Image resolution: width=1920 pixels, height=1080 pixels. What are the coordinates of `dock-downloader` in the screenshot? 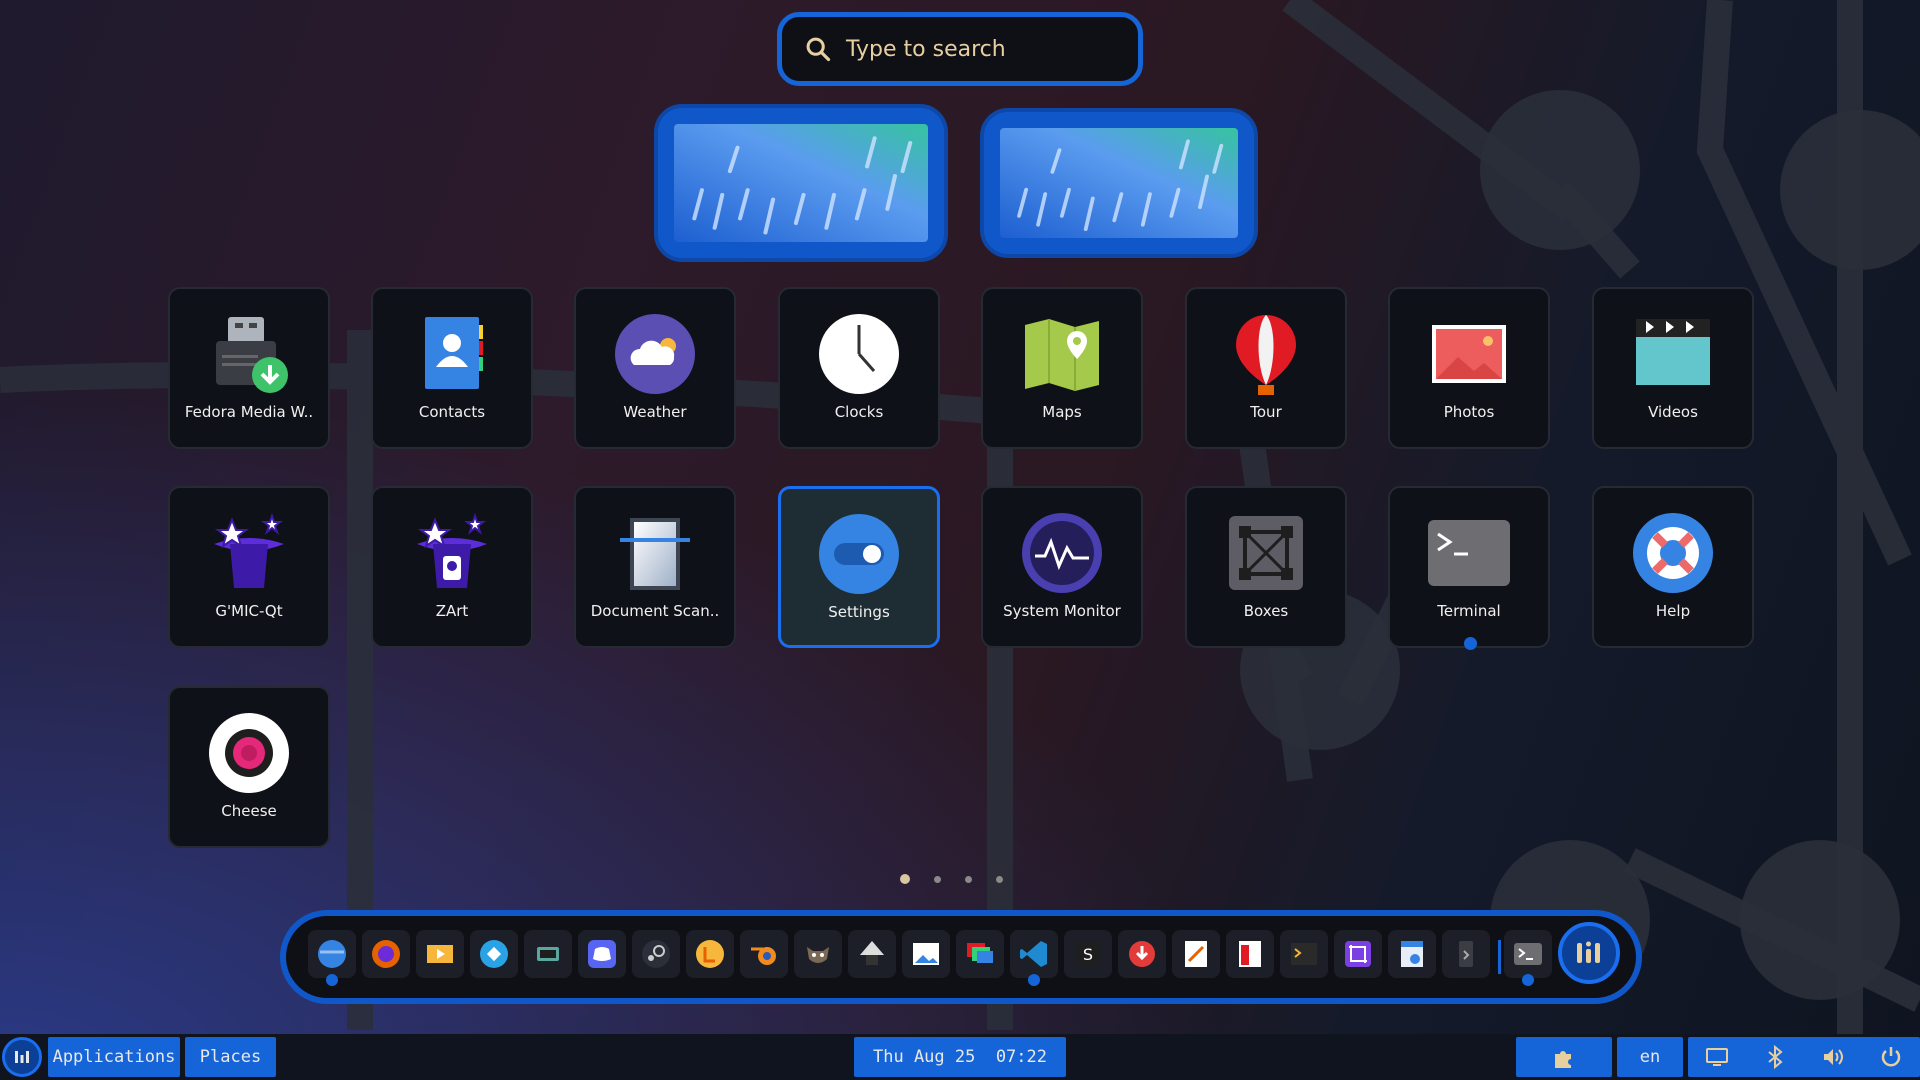 It's located at (1142, 954).